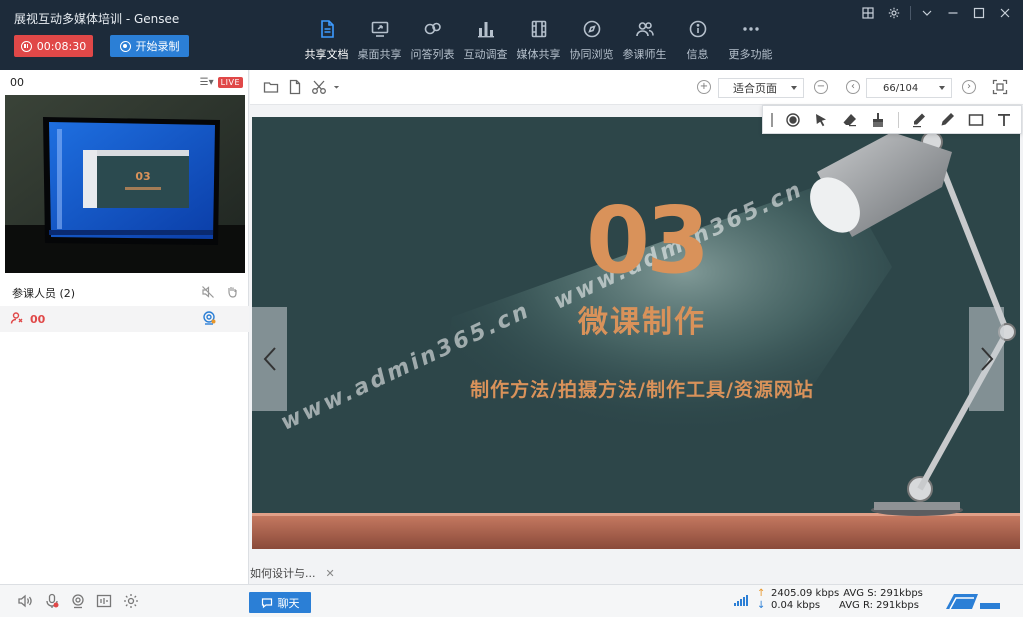 Image resolution: width=1023 pixels, height=617 pixels. Describe the element at coordinates (793, 120) in the screenshot. I see `laser-pointer-icon` at that location.